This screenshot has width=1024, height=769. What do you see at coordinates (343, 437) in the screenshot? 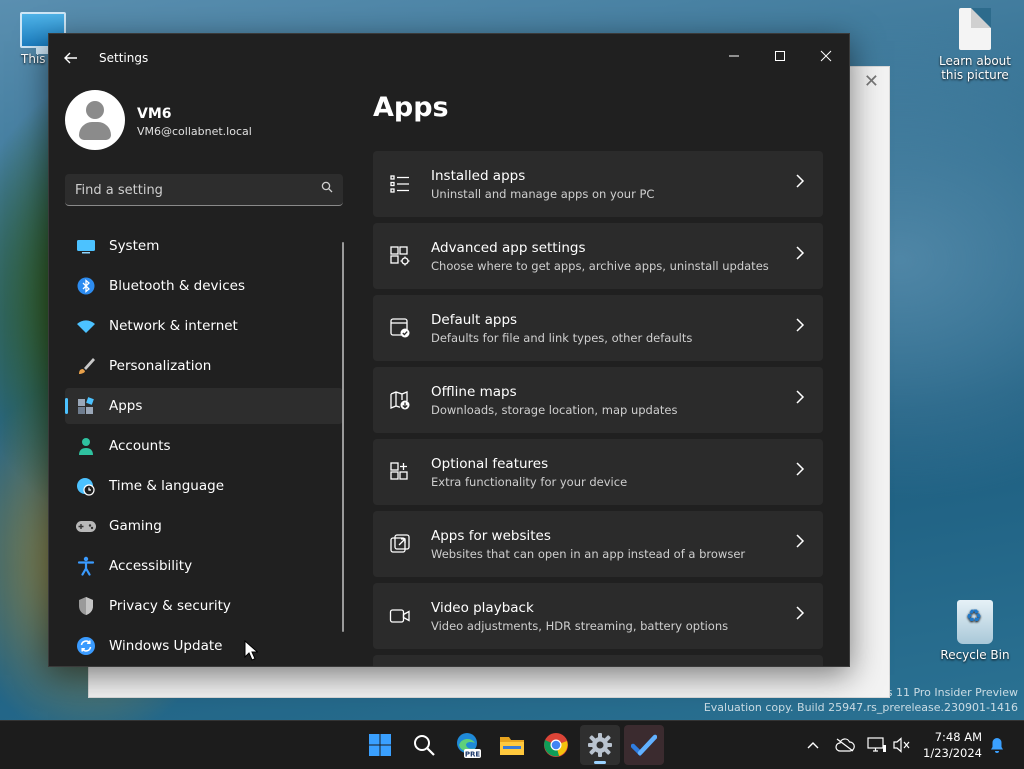
I see `sidebar-scrollbar` at bounding box center [343, 437].